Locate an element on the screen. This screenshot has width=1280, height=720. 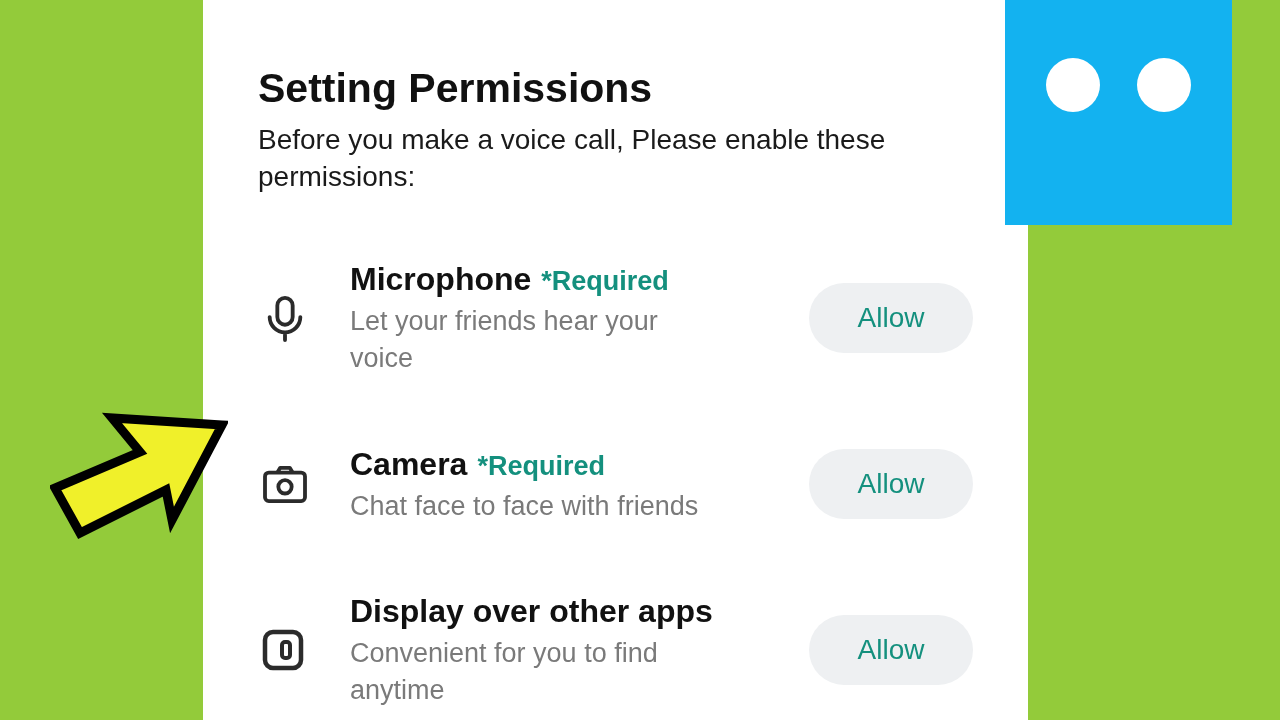
permission-name: Microphone is located at coordinates (441, 280).